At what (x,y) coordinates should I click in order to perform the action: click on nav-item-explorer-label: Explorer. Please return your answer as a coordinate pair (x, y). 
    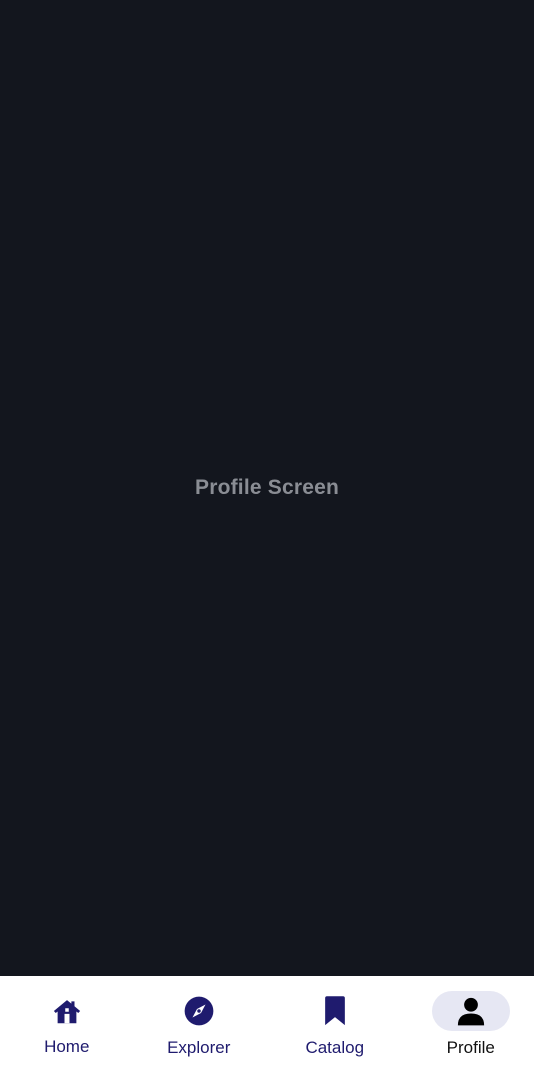
    Looking at the image, I should click on (199, 1047).